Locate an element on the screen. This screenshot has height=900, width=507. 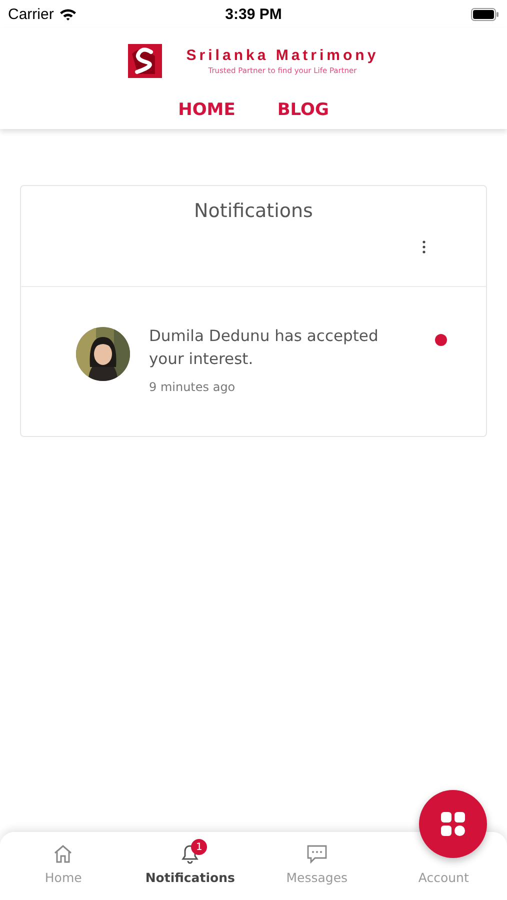
message-icon is located at coordinates (317, 854).